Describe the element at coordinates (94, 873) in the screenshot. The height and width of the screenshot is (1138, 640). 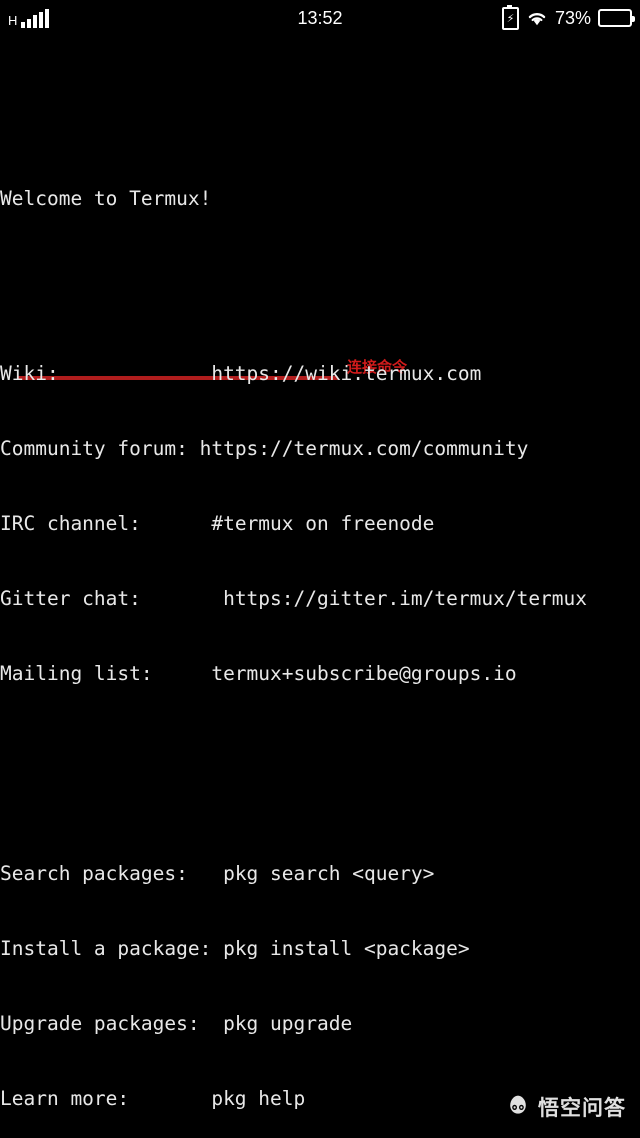
I see `banner-search-label: Search packages:` at that location.